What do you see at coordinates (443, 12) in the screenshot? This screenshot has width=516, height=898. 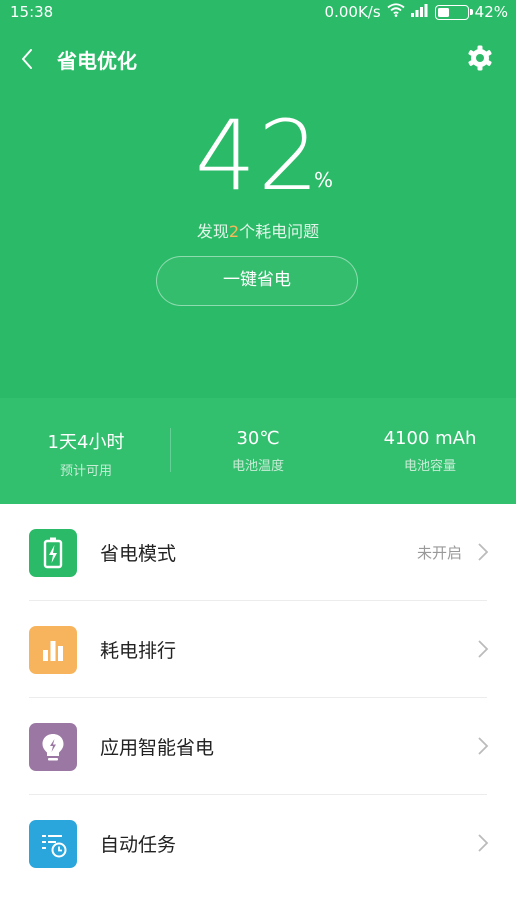 I see `battery-level-fill` at bounding box center [443, 12].